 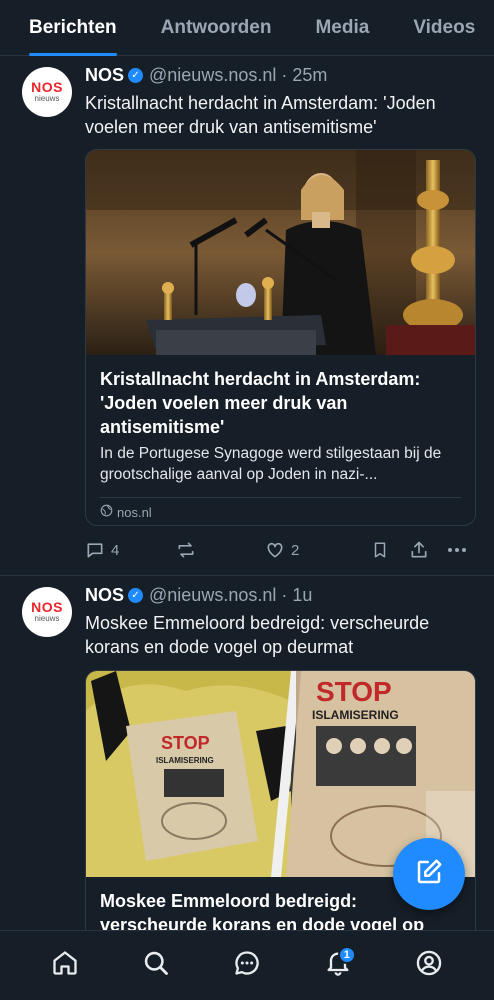 What do you see at coordinates (390, 550) in the screenshot?
I see `bookmark-button` at bounding box center [390, 550].